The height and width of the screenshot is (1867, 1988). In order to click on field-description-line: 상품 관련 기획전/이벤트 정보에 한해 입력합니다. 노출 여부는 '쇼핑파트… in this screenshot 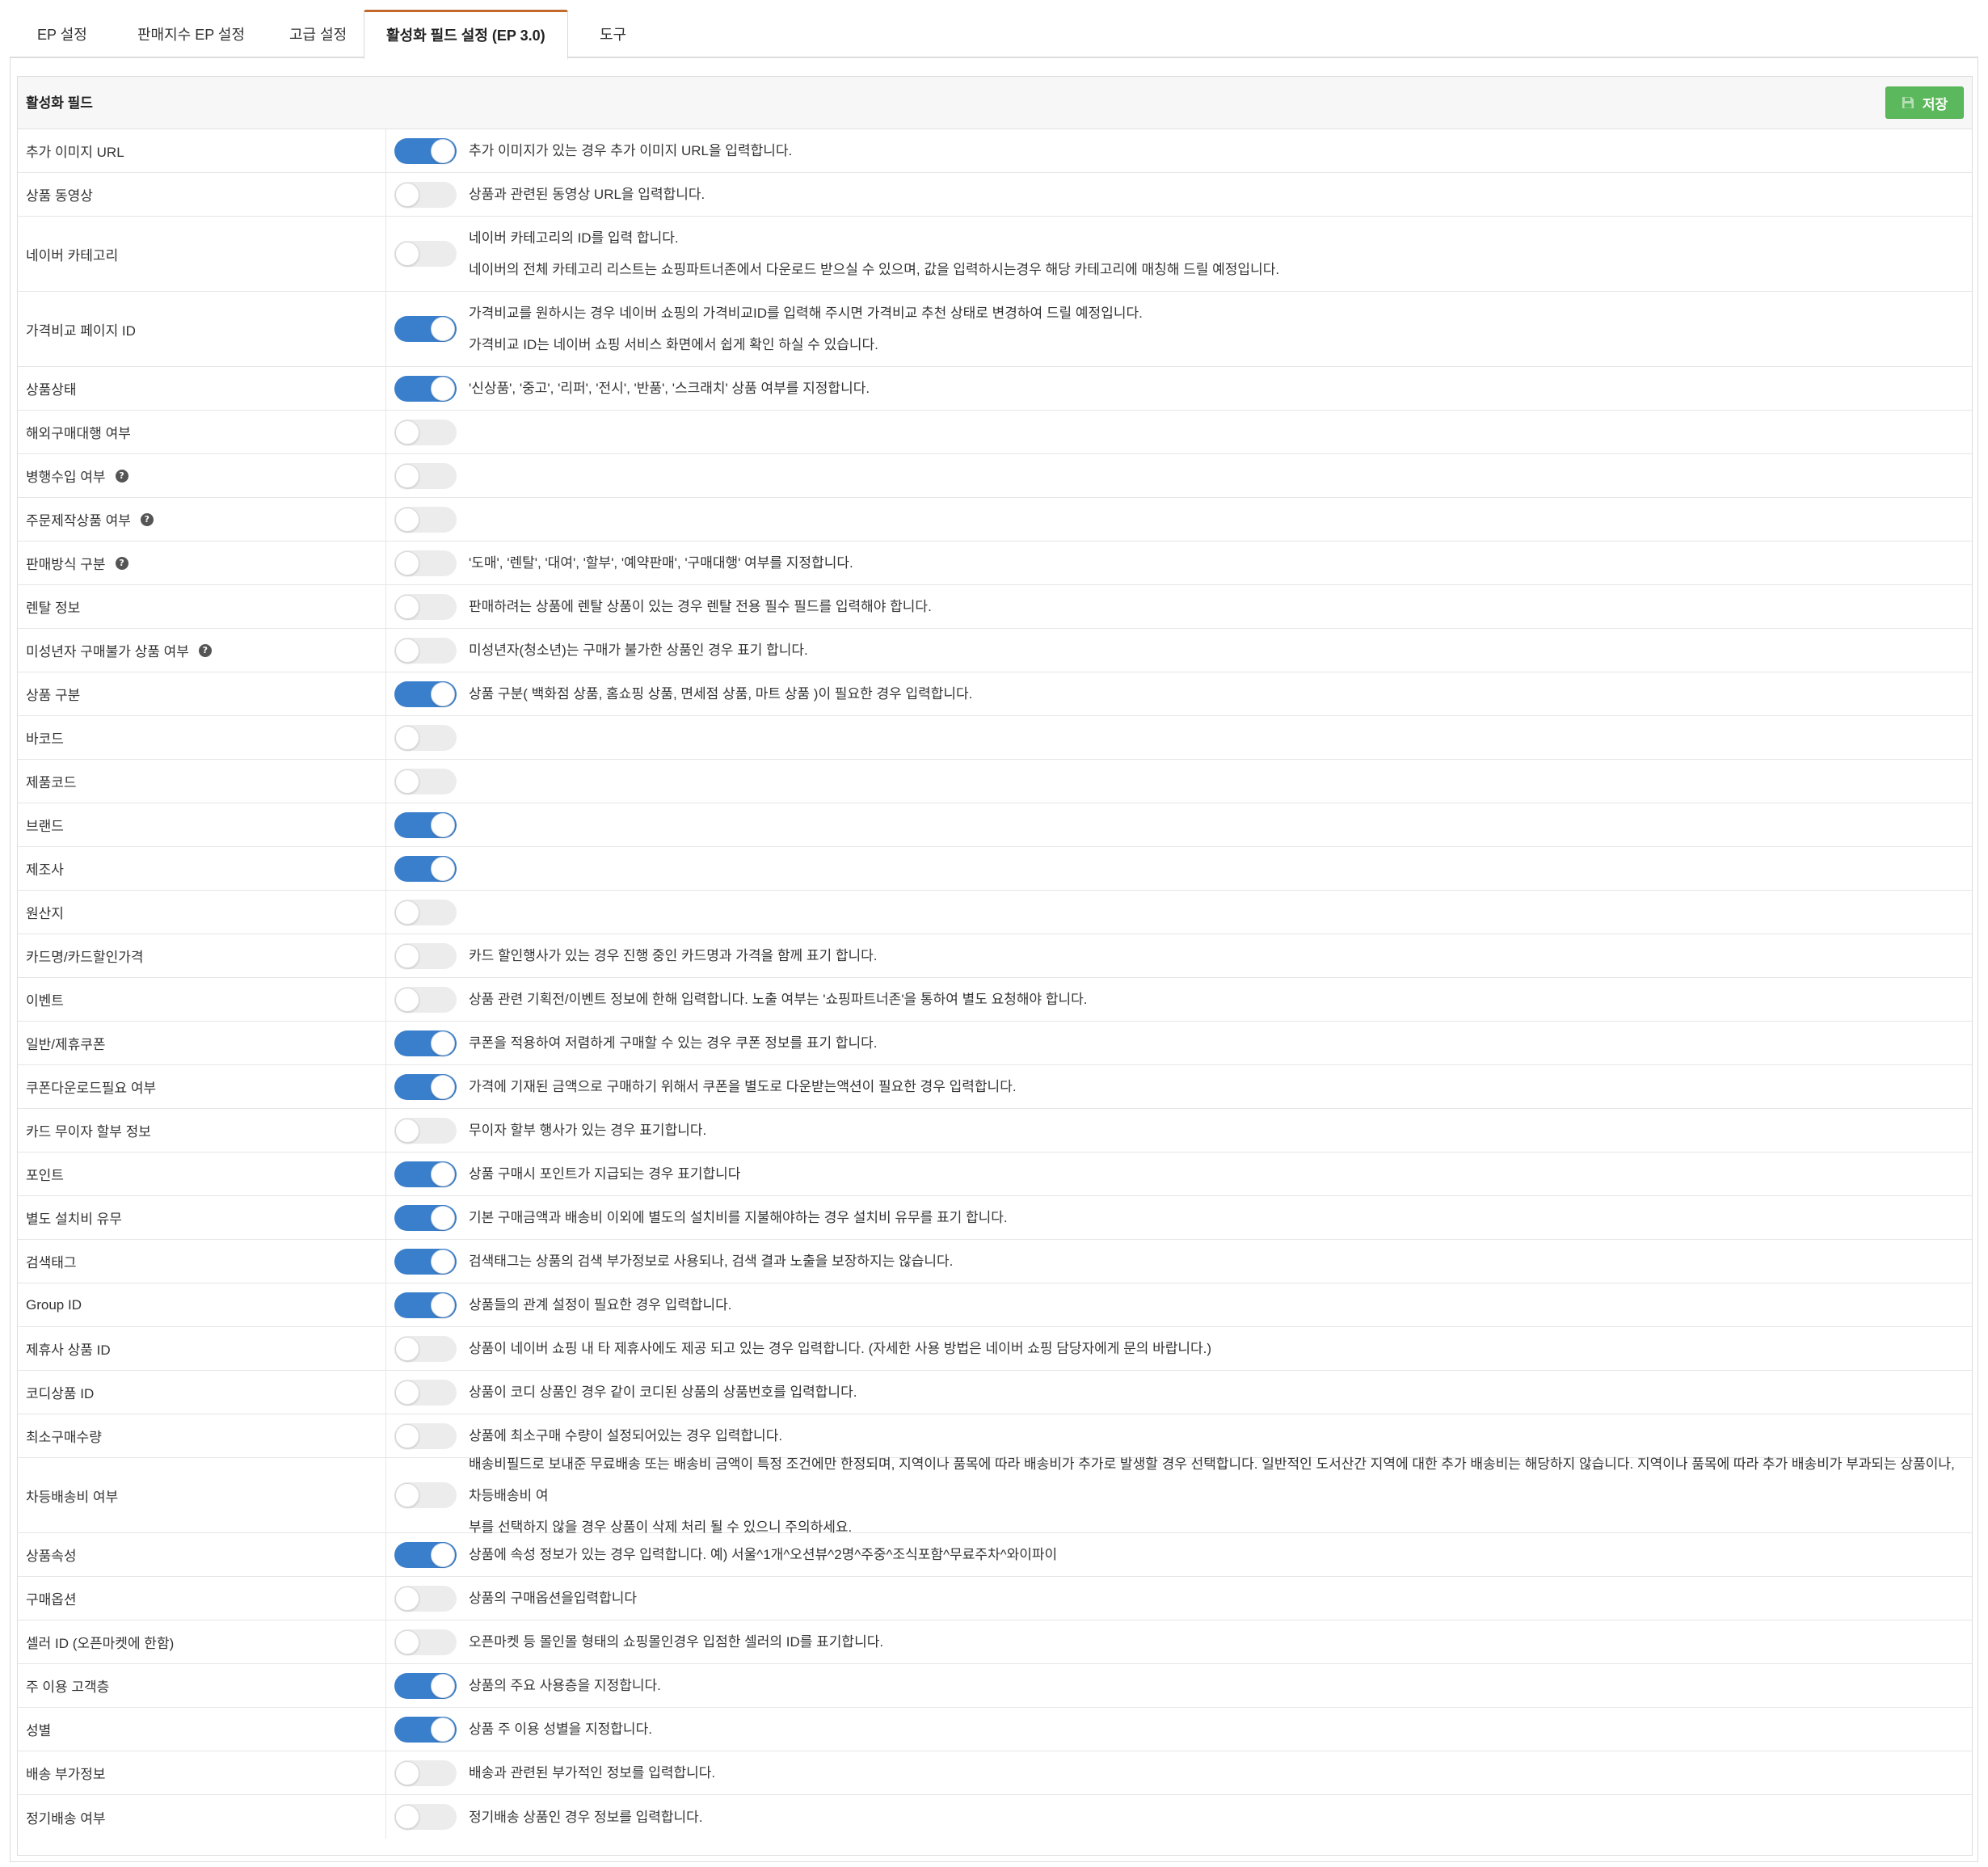, I will do `click(778, 999)`.